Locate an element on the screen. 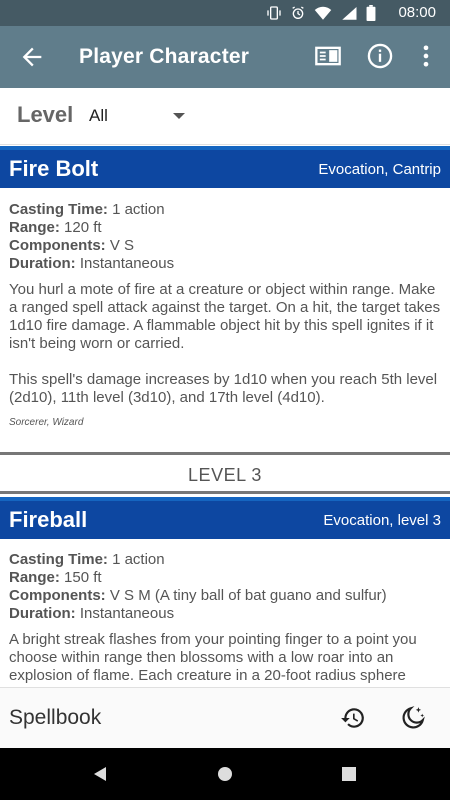  meta-value: V S is located at coordinates (122, 245).